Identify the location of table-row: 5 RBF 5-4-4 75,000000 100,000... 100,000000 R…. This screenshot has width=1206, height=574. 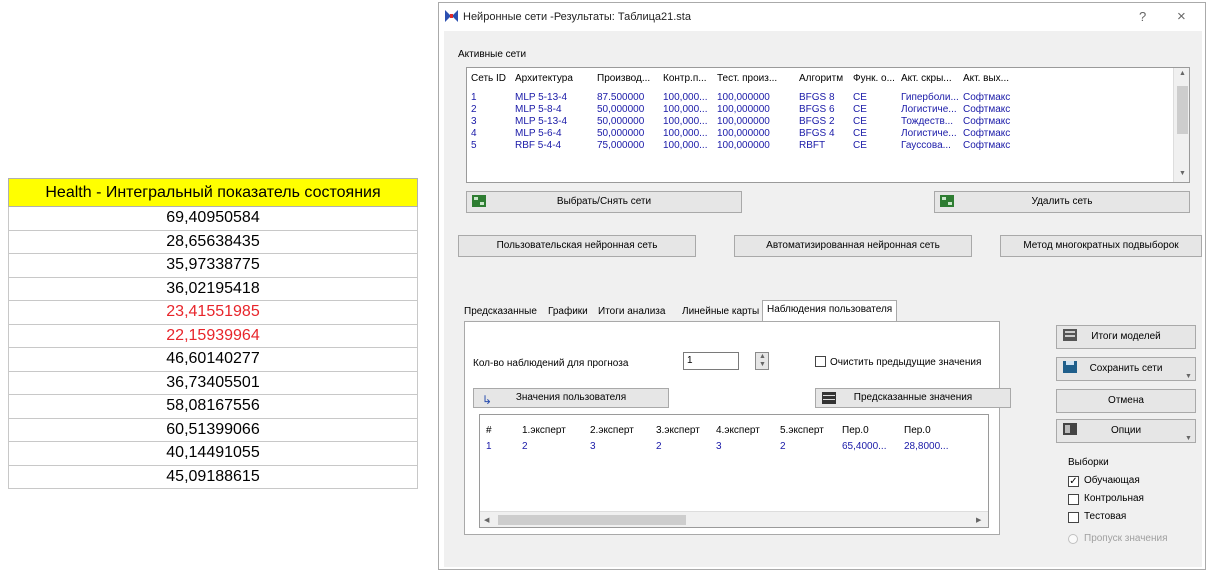
(820, 146).